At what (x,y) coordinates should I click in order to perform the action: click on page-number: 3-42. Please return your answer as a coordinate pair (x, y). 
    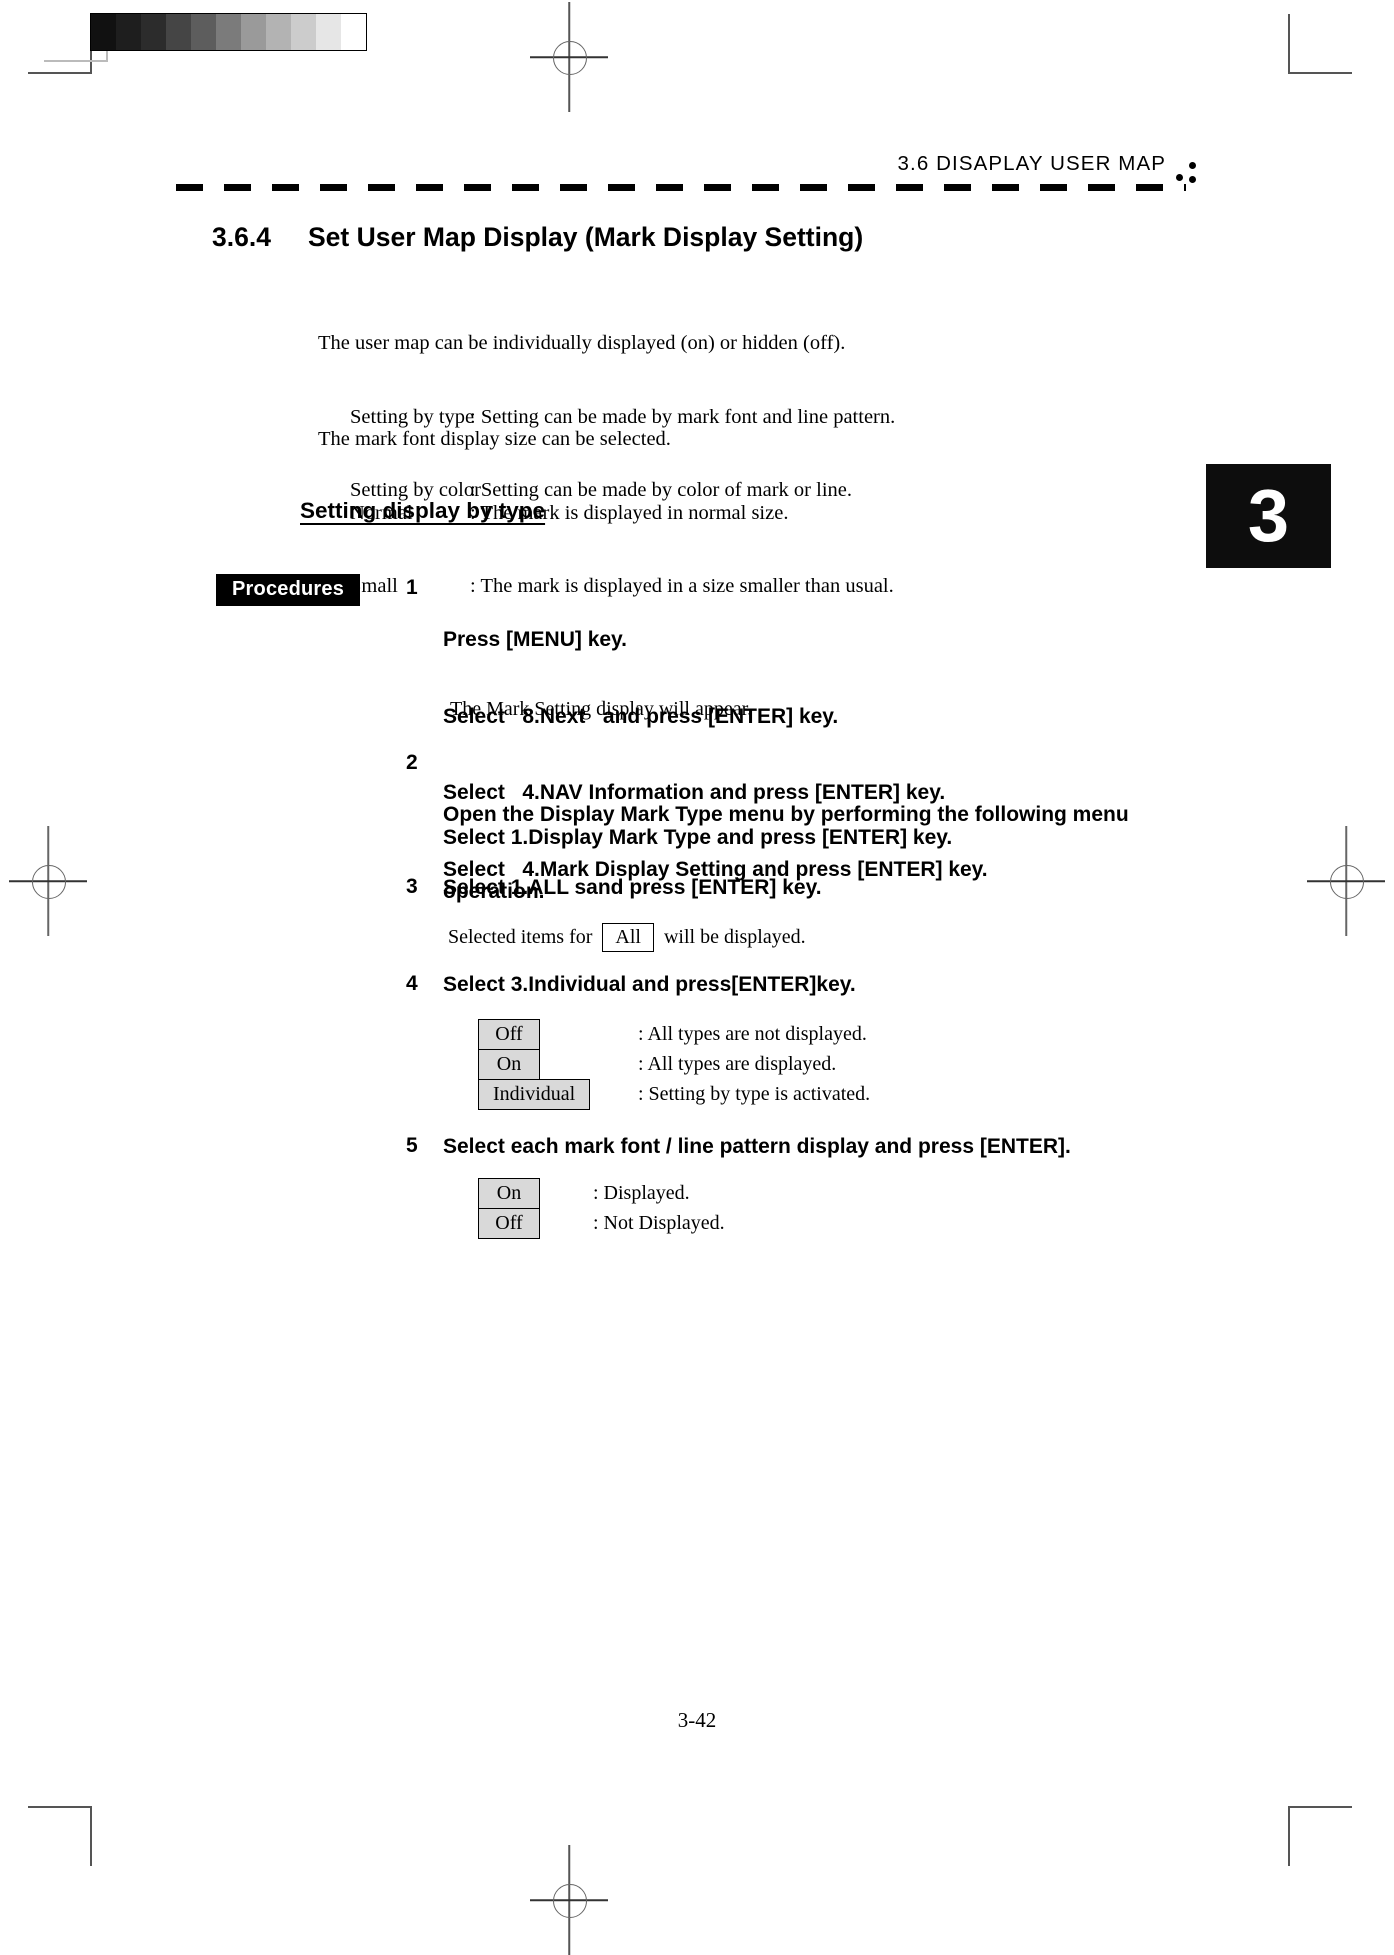
    Looking at the image, I should click on (697, 1720).